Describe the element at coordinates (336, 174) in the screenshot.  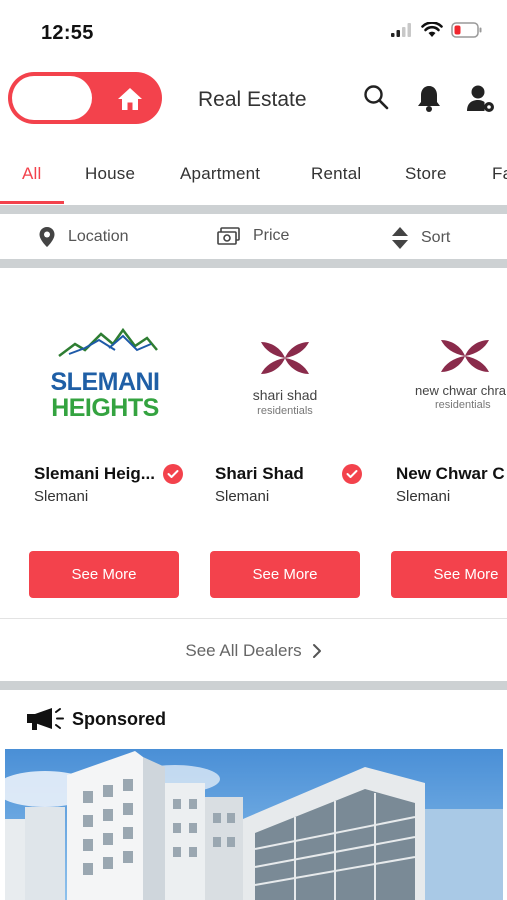
I see `tab-rental: Rental` at that location.